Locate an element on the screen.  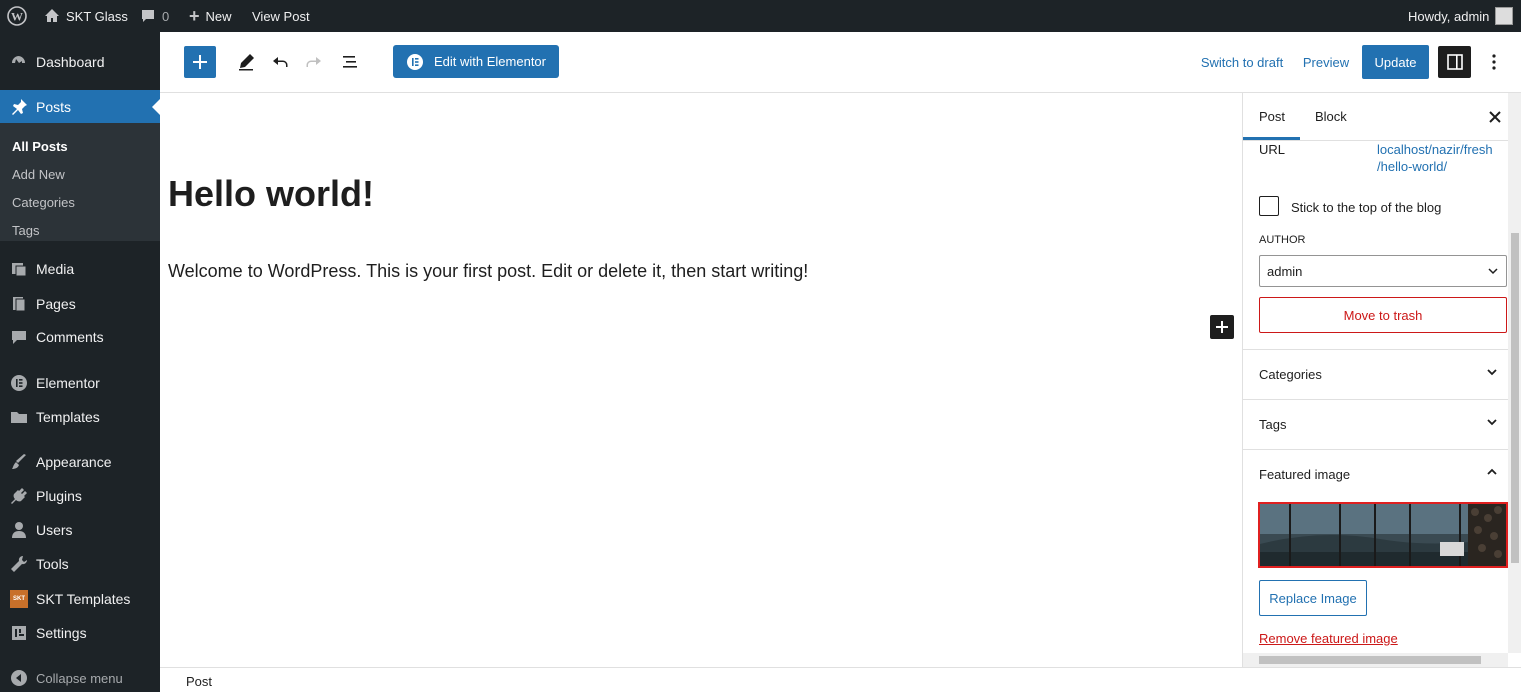
skt-icon: SKT is located at coordinates (19, 599).